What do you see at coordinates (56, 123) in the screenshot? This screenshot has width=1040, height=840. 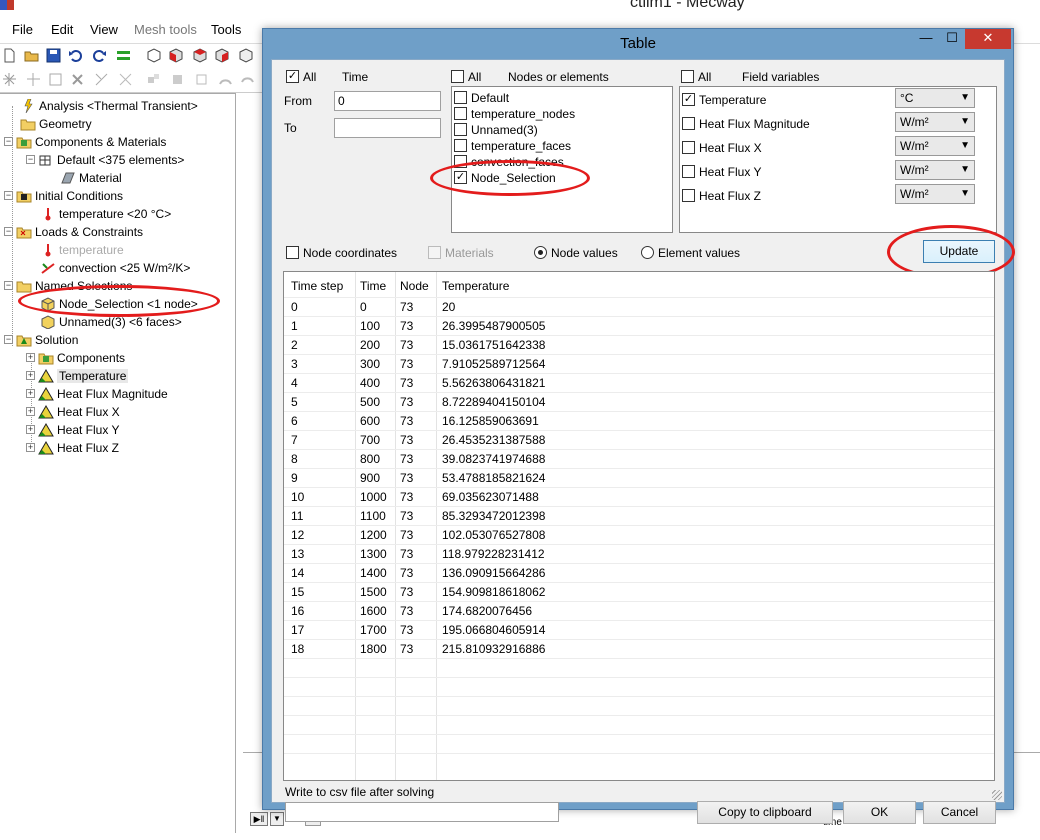 I see `tree-geometry: Geometry` at bounding box center [56, 123].